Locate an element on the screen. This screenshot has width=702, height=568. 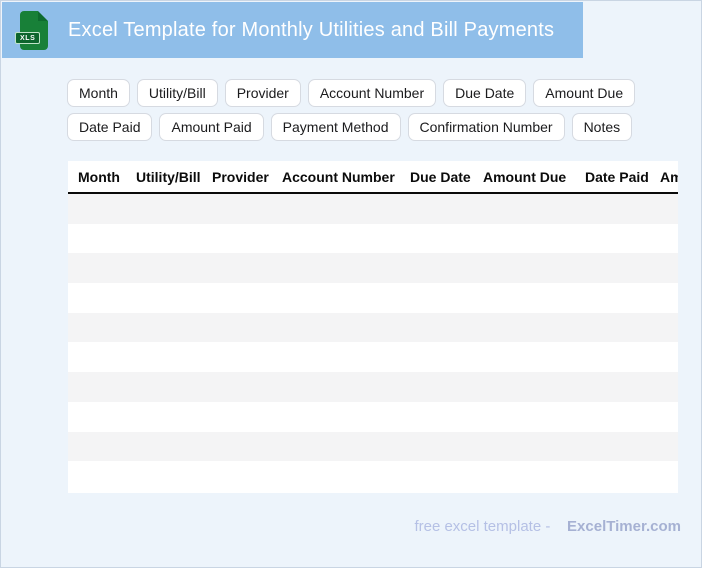
chip-date-paid: Date Paid is located at coordinates (110, 127).